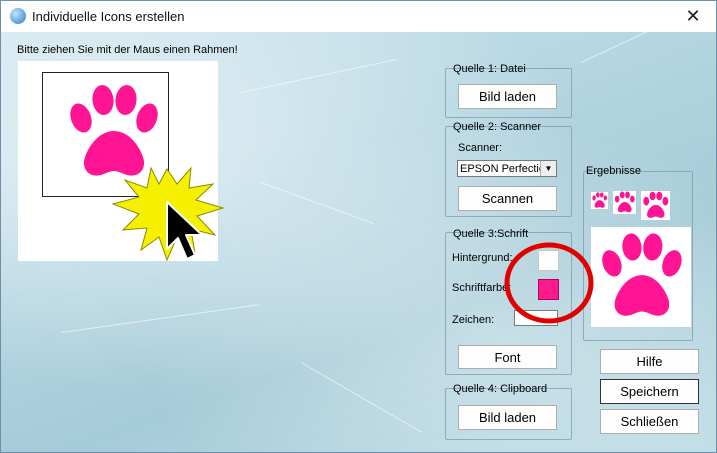 This screenshot has width=717, height=453. I want to click on font-color-label: Schriftfarbe:, so click(482, 288).